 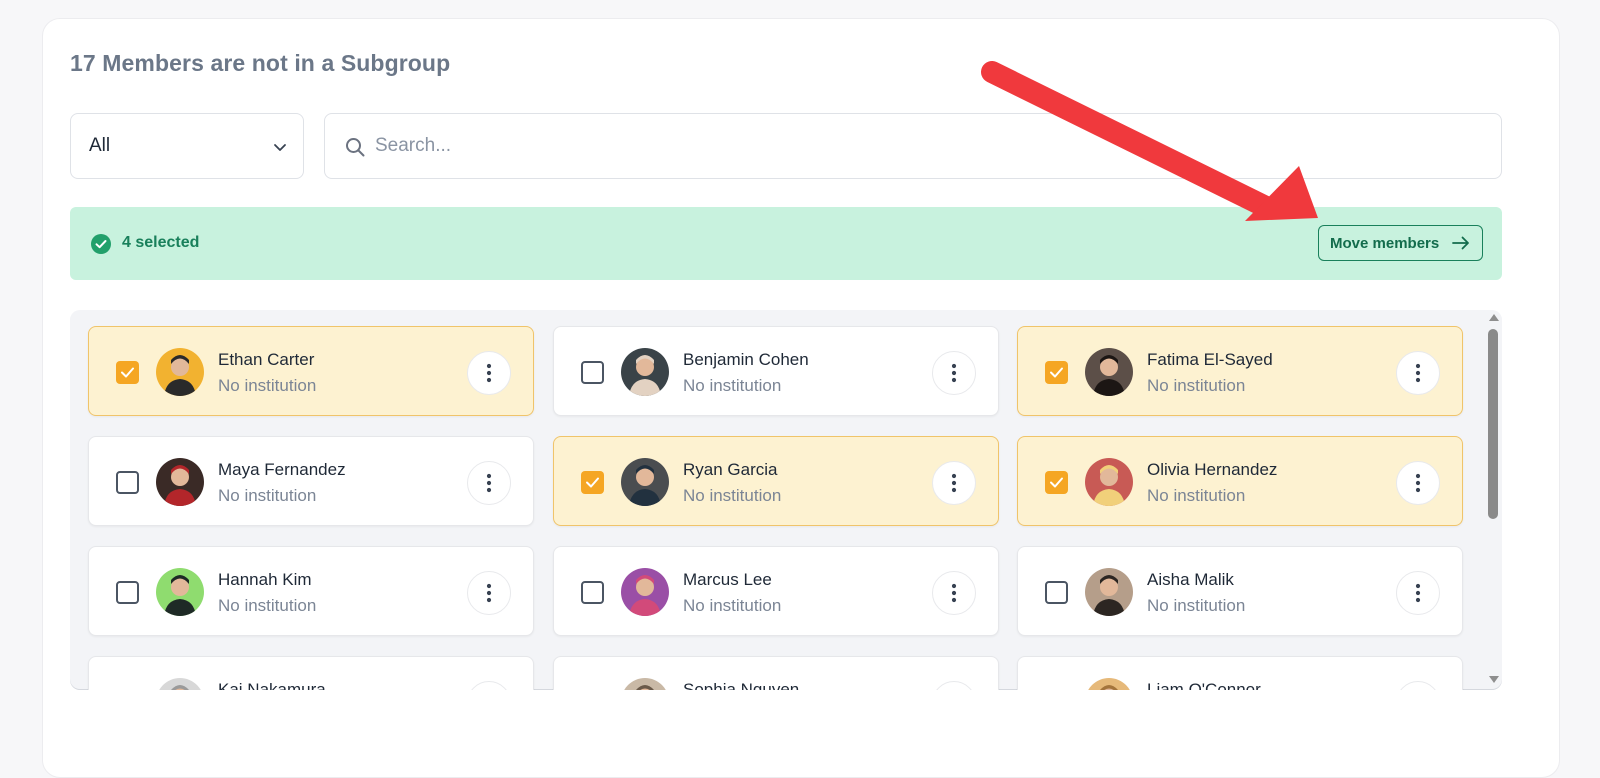 I want to click on search-input, so click(x=925, y=146).